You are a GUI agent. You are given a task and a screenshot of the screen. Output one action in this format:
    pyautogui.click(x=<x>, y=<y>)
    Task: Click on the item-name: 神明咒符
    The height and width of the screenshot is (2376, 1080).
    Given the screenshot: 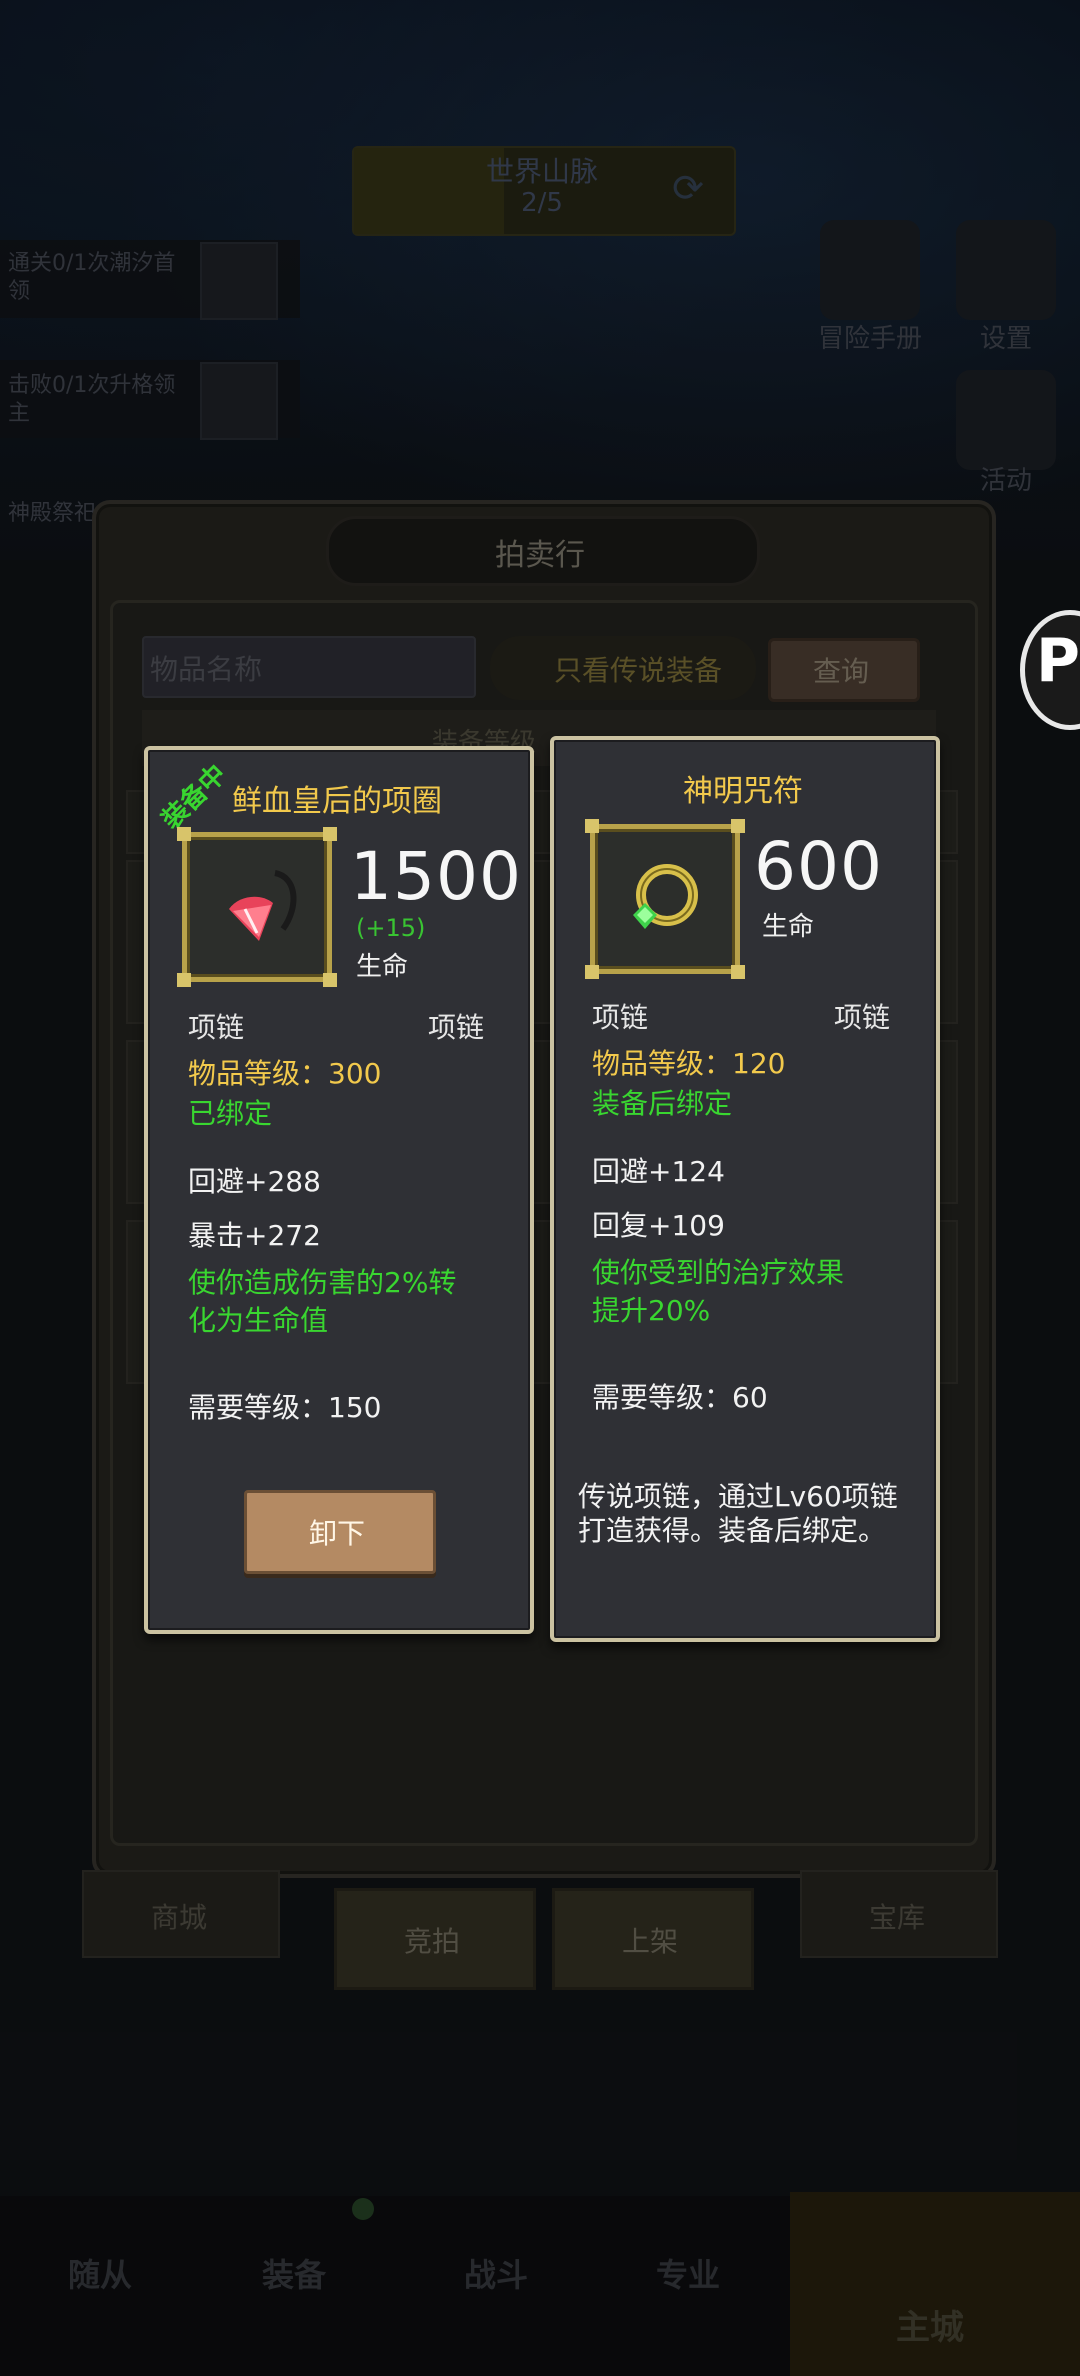 What is the action you would take?
    pyautogui.click(x=743, y=791)
    